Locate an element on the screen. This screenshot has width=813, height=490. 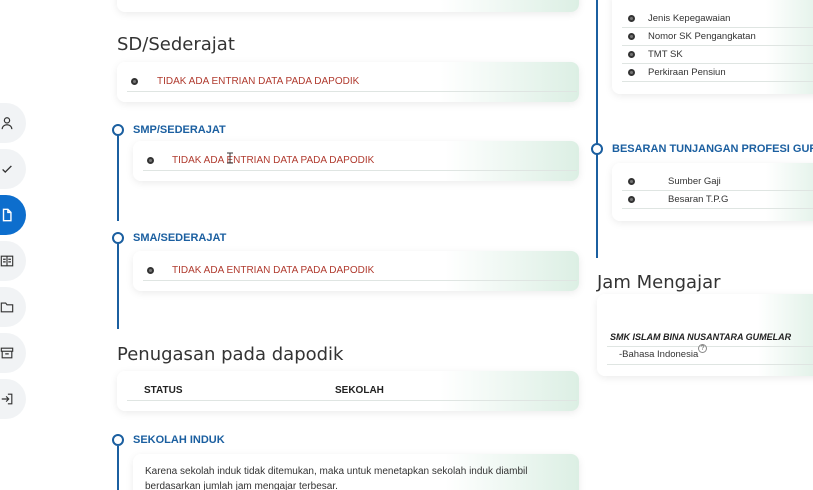
sidebar-folder-button is located at coordinates (13, 307).